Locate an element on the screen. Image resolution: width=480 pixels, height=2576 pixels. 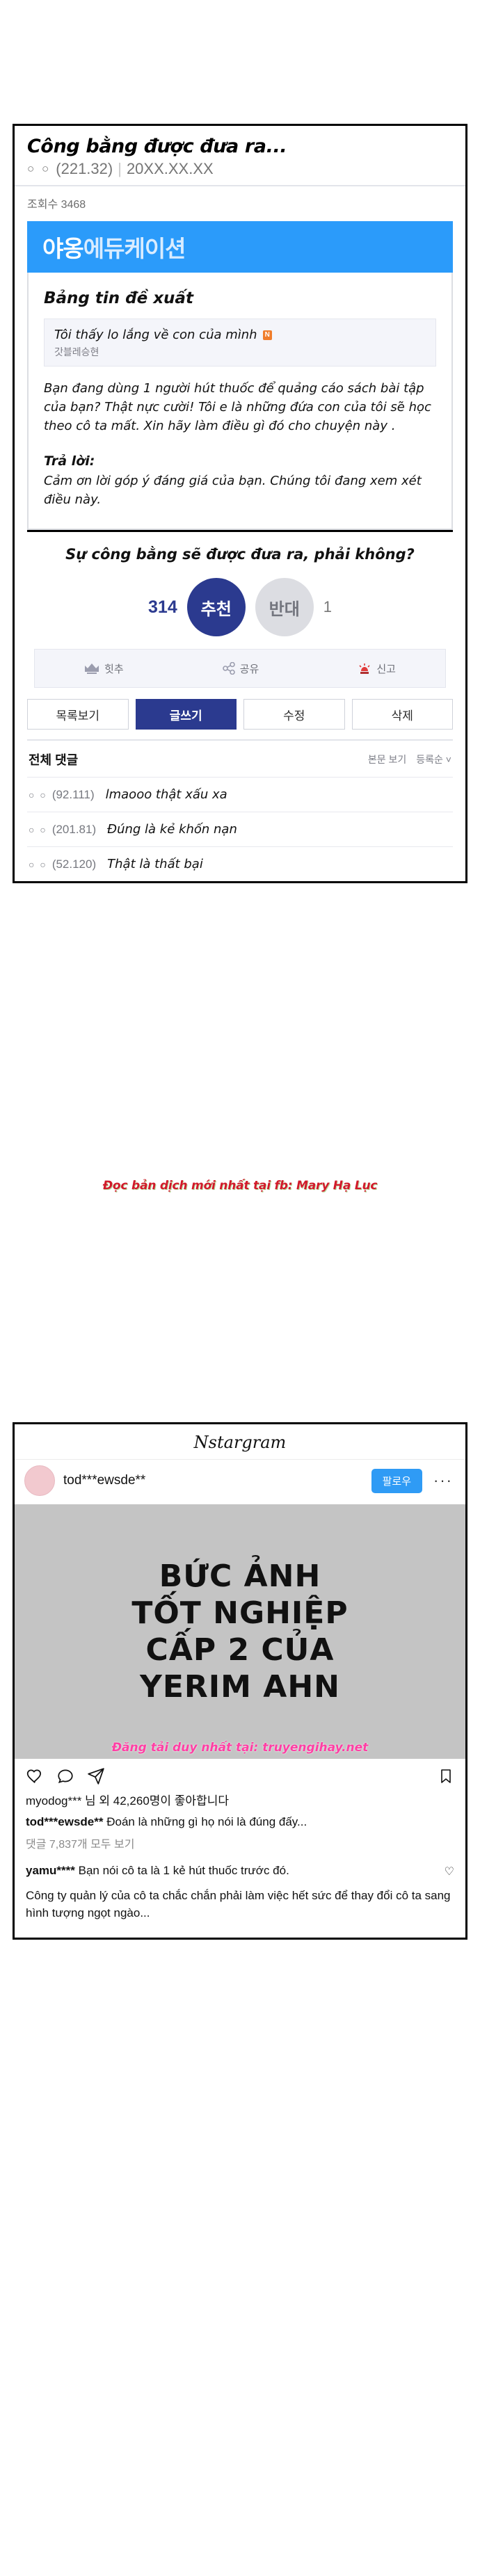
share-button: 공유 is located at coordinates (240, 668).